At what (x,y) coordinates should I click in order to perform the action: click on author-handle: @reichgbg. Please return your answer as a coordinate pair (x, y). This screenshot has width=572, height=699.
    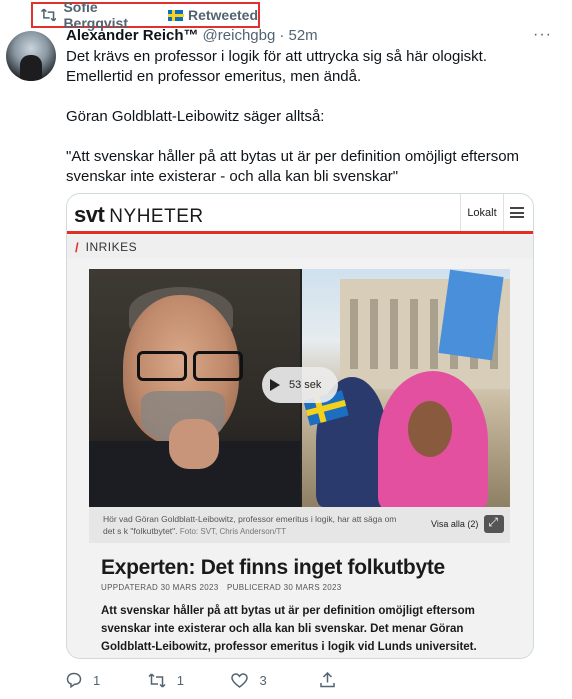
    Looking at the image, I should click on (239, 35).